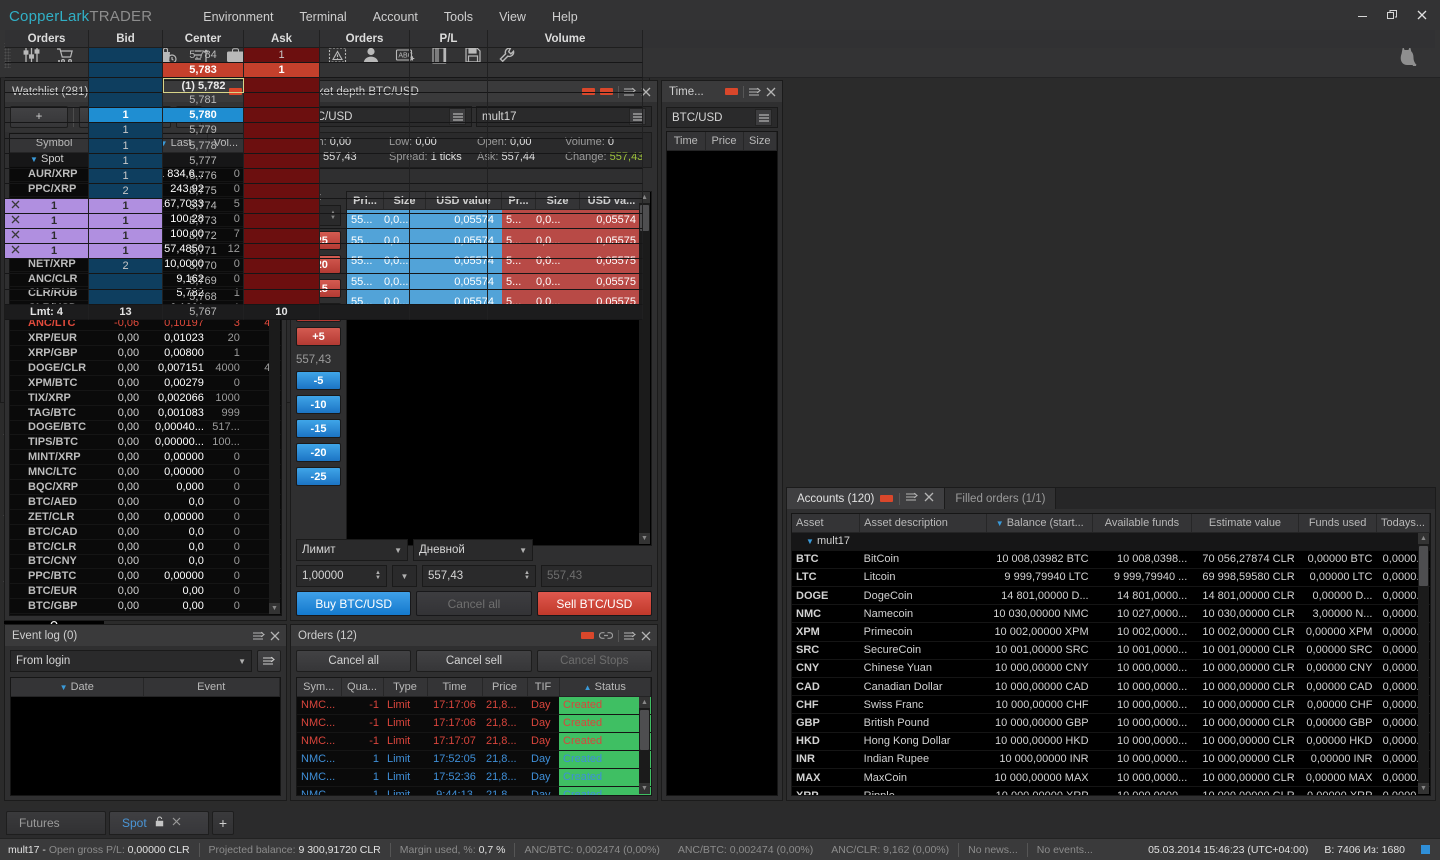 The image size is (1440, 860). I want to click on ladder-row: 5,769, so click(720, 282).